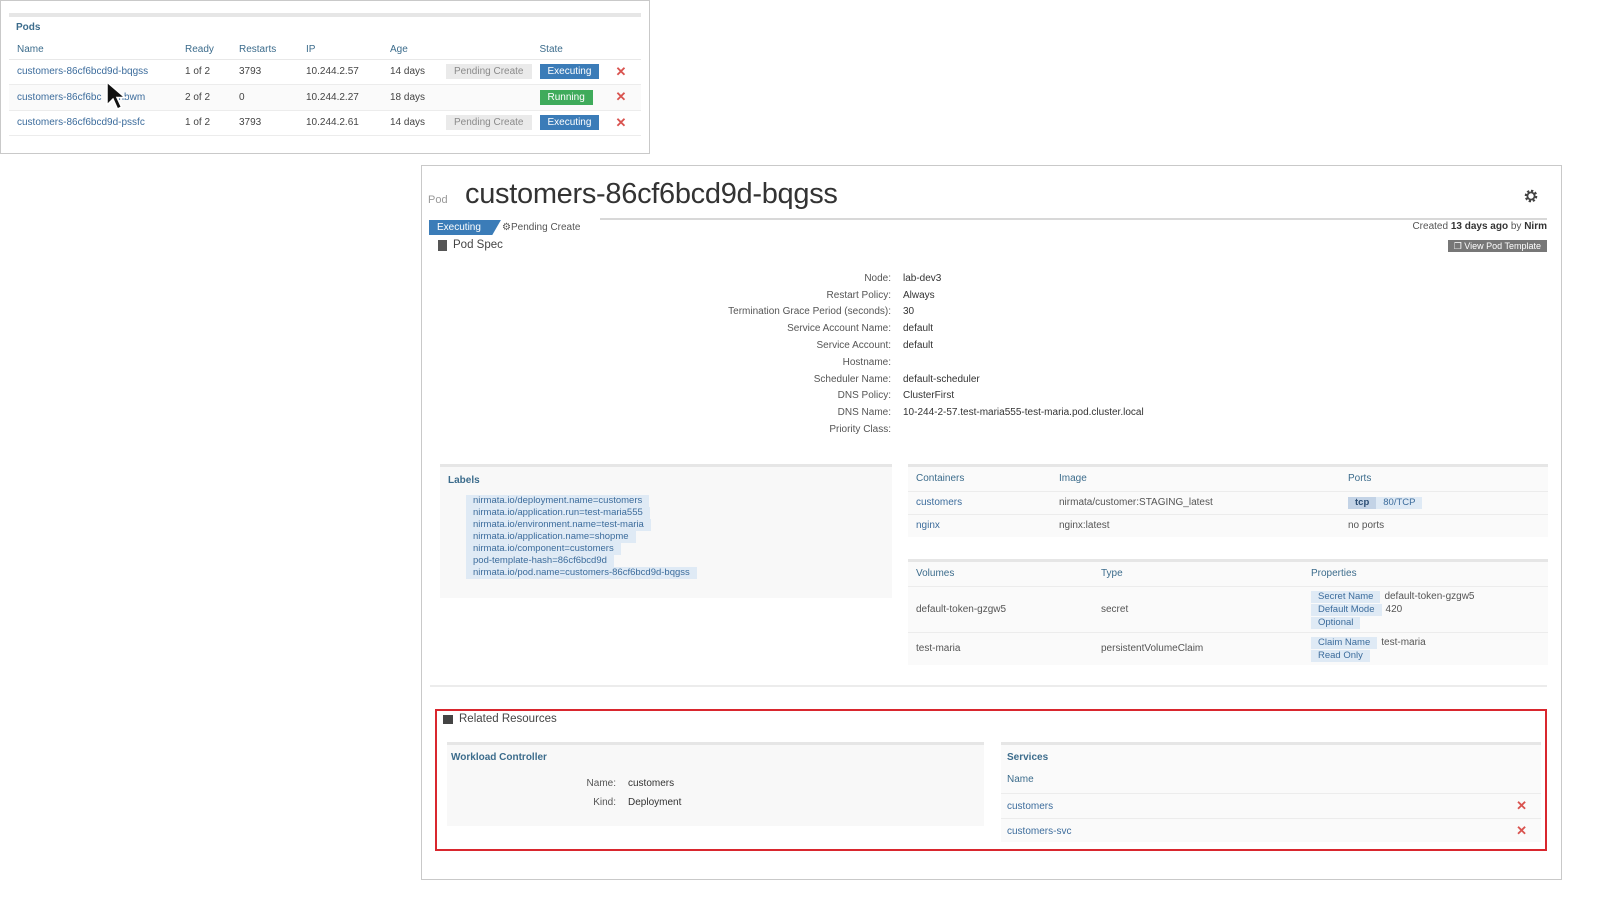 This screenshot has height=902, width=1600. Describe the element at coordinates (1271, 805) in the screenshot. I see `table-row: customers ✕` at that location.